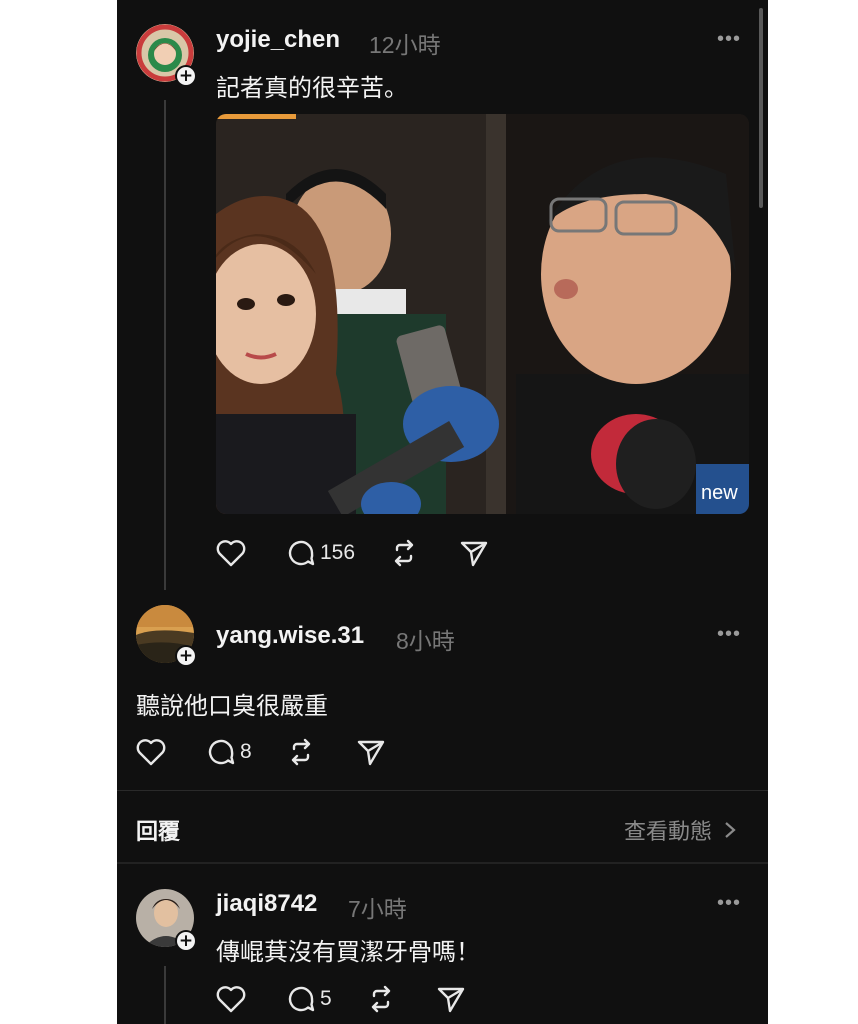  Describe the element at coordinates (290, 636) in the screenshot. I see `username: yang.wise.31` at that location.